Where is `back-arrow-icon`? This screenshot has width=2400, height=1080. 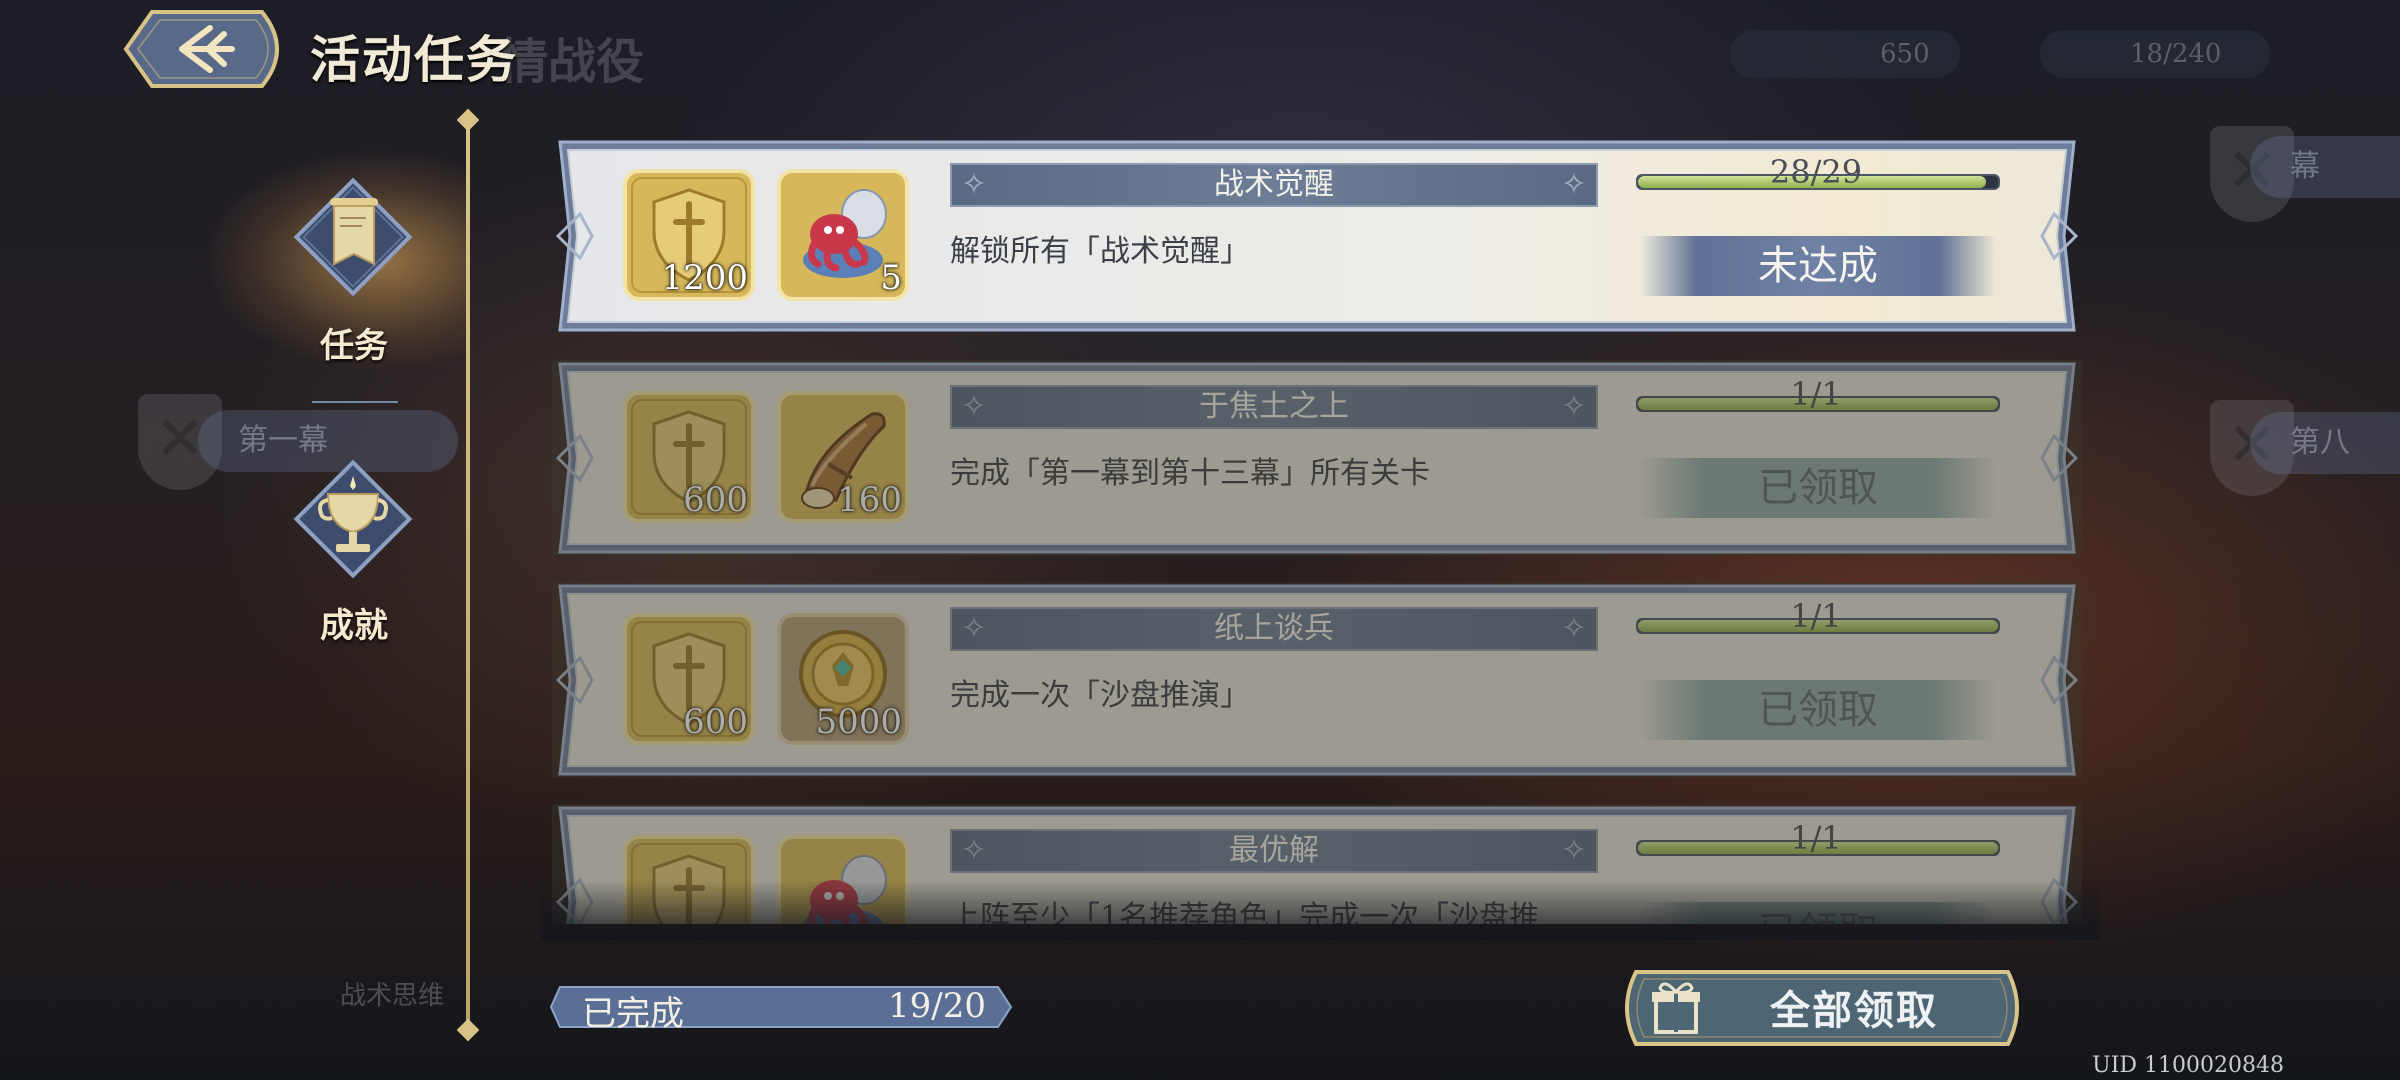
back-arrow-icon is located at coordinates (201, 49).